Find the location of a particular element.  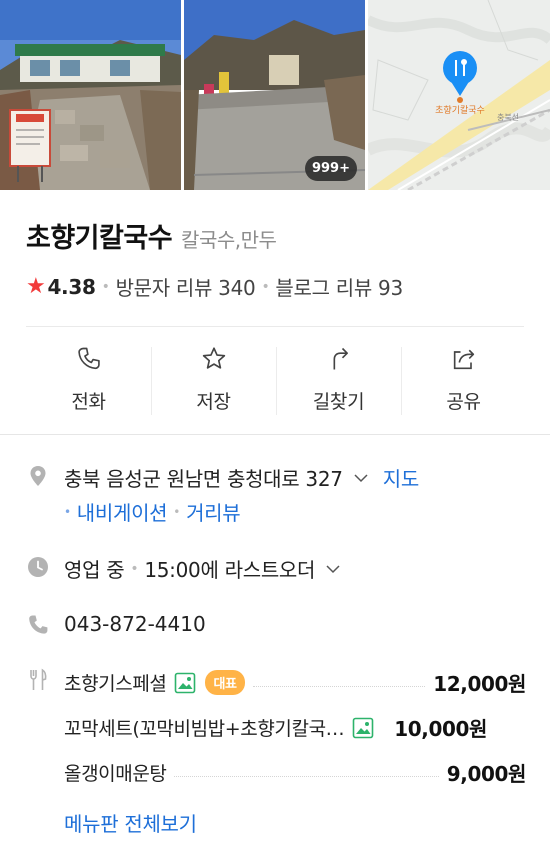

address-text: 충북 음성군 원남면 충청대로 327 is located at coordinates (203, 479).